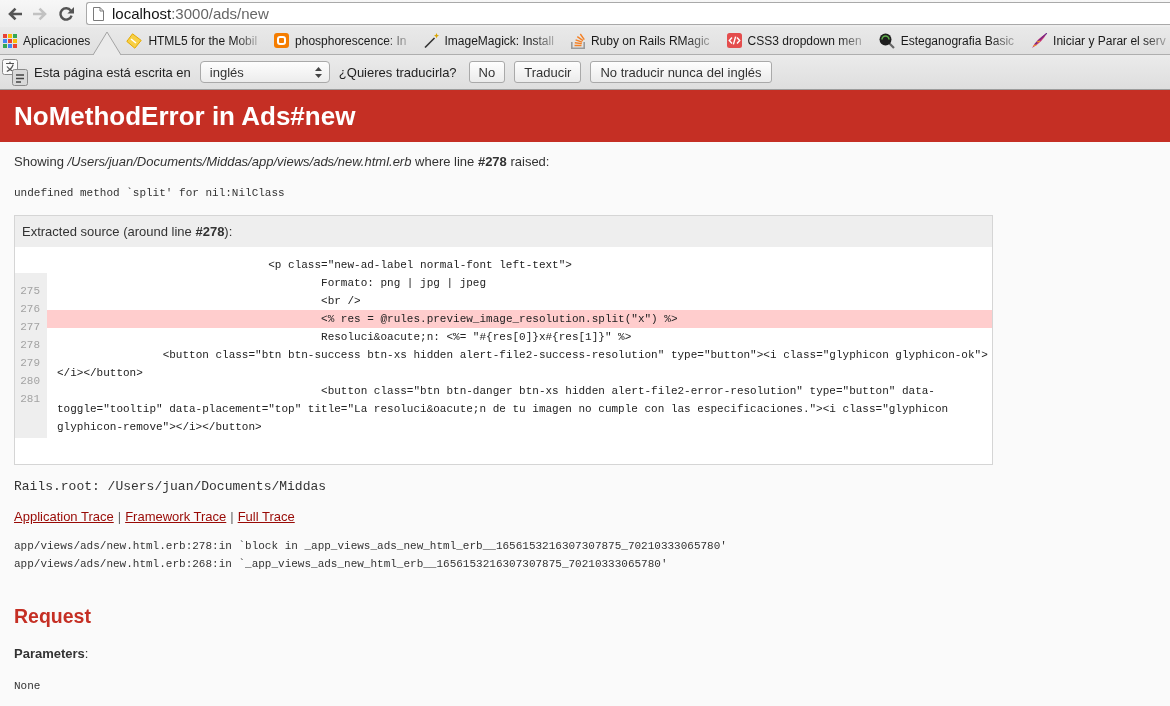 This screenshot has width=1170, height=706. What do you see at coordinates (577, 40) in the screenshot?
I see `stacked-tray-icon` at bounding box center [577, 40].